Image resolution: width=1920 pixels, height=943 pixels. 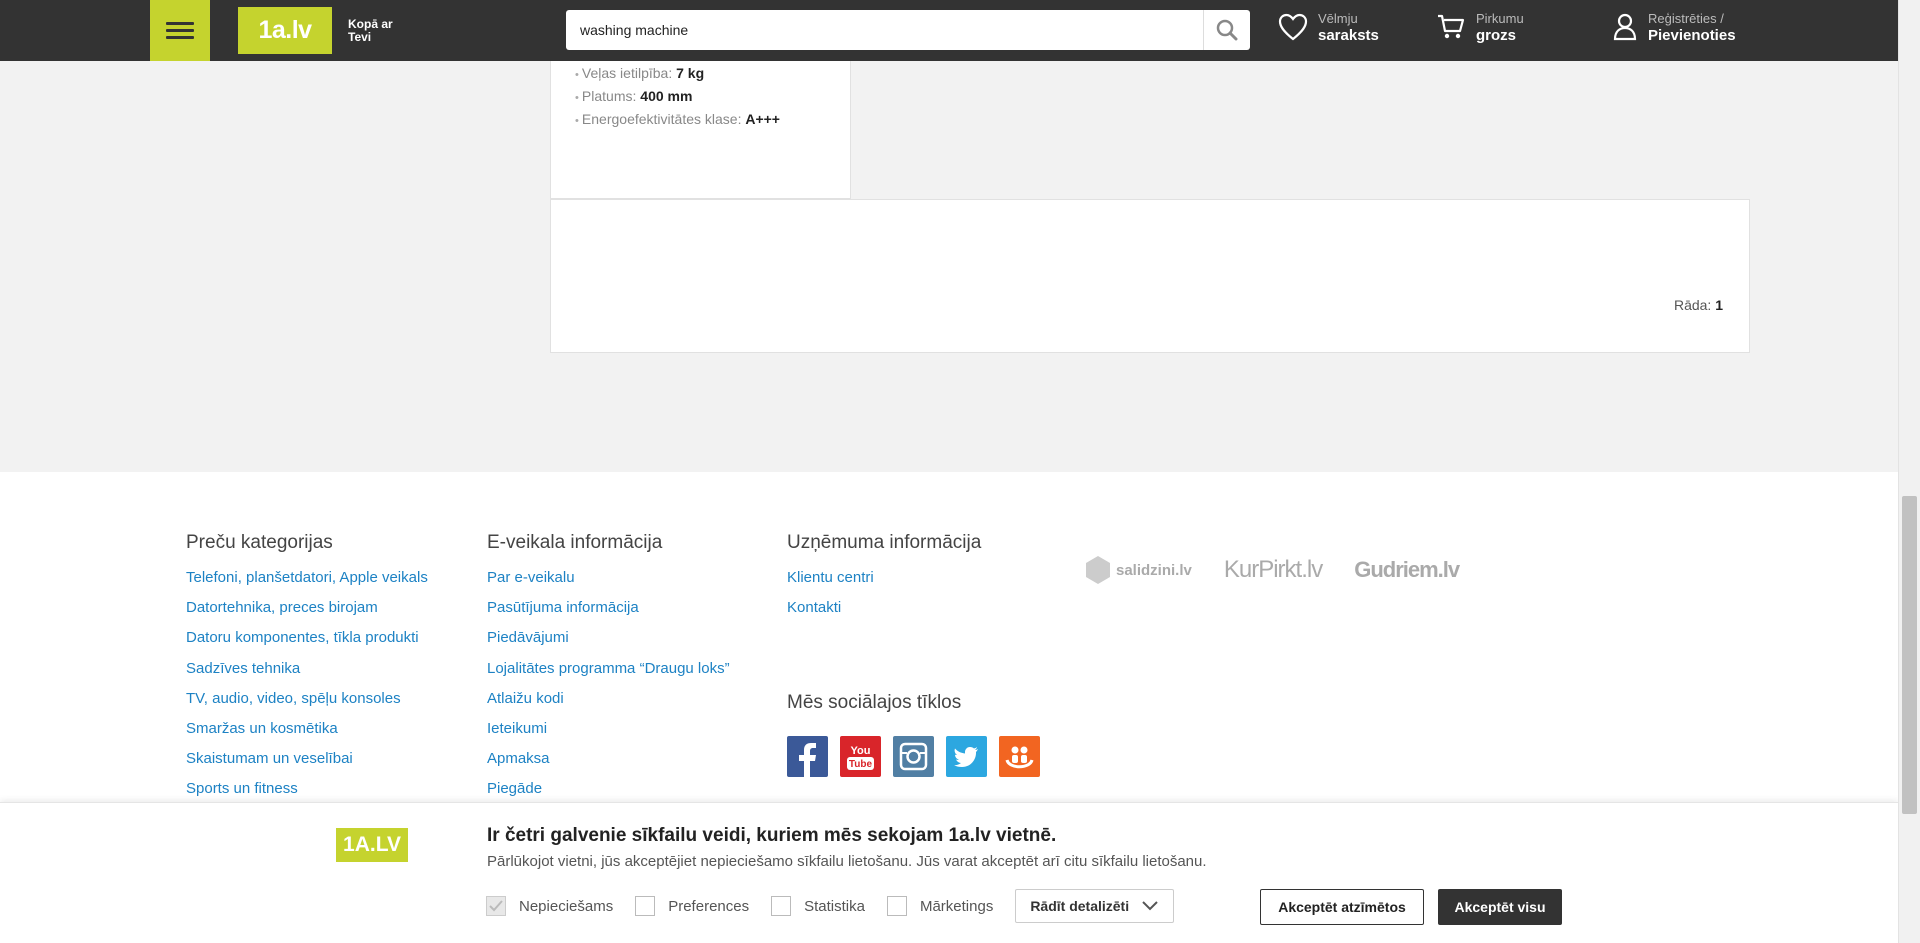 I want to click on search-button, so click(x=1226, y=30).